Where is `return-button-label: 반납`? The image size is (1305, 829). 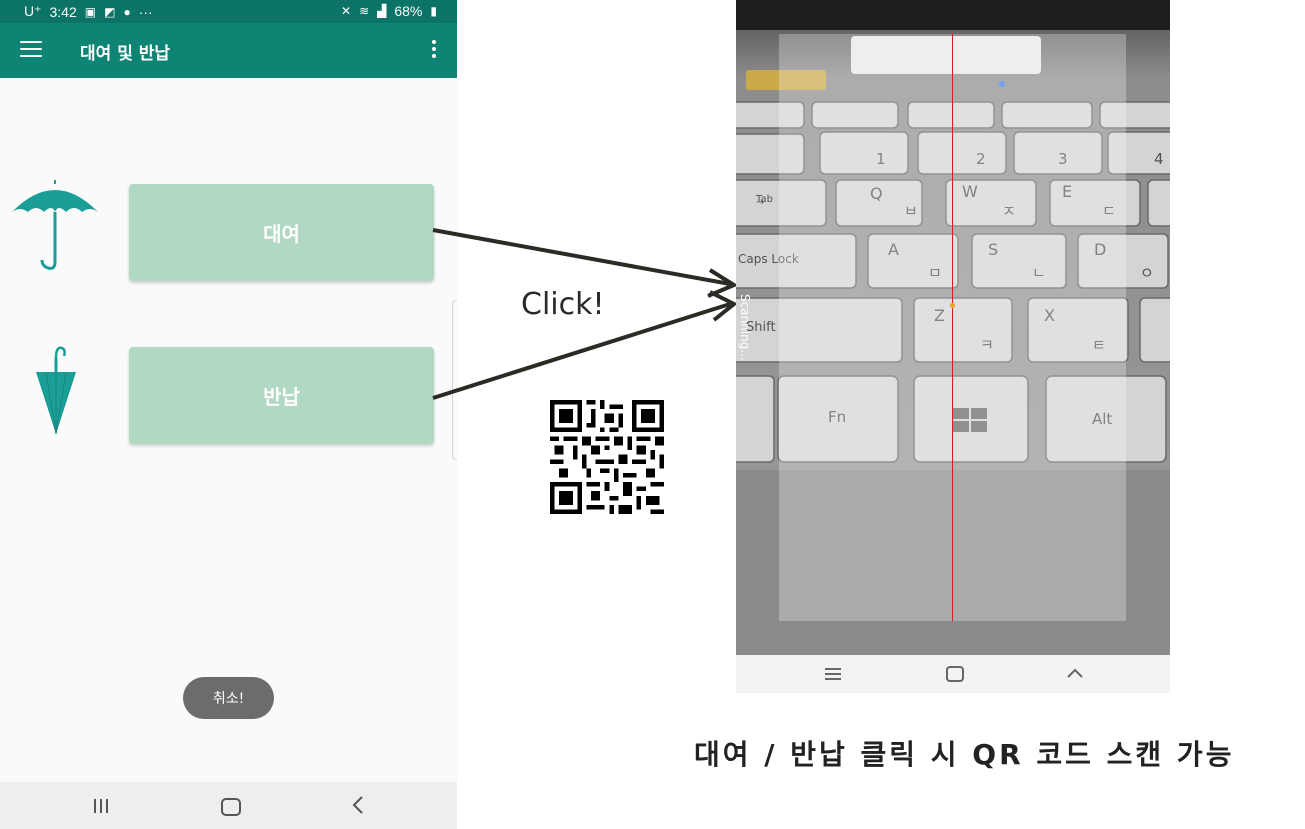 return-button-label: 반납 is located at coordinates (281, 397).